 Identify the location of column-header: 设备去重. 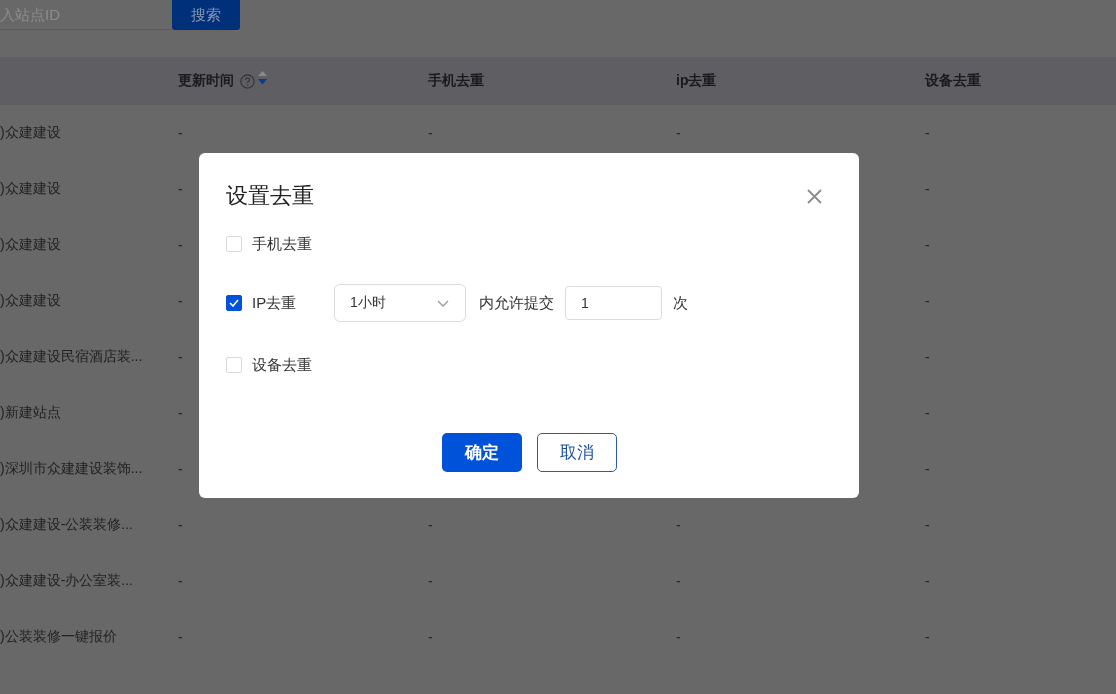
(953, 81).